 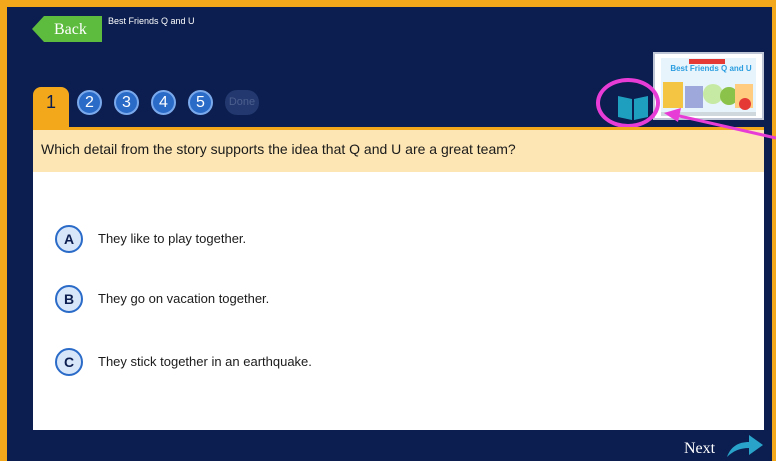 I want to click on tab-question-4: 4, so click(x=163, y=102).